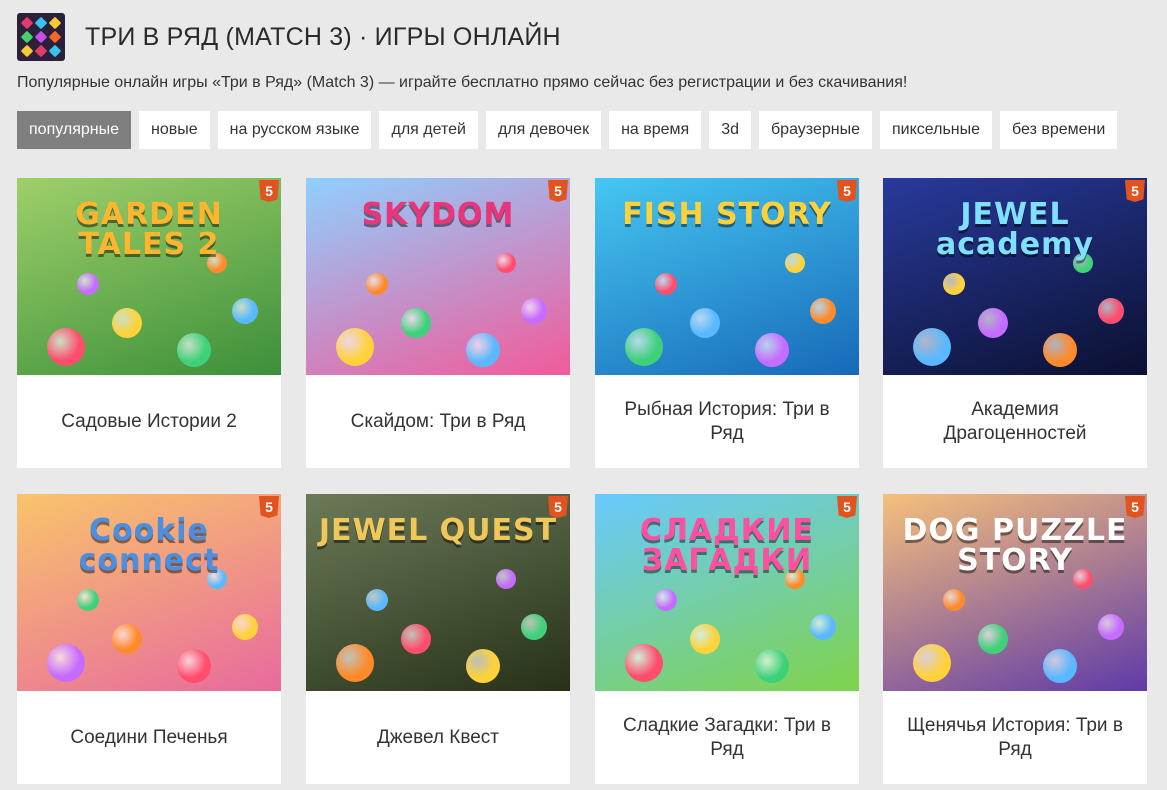  I want to click on game-thumbnail: DOG PUZZLE STORY 5, so click(1015, 592).